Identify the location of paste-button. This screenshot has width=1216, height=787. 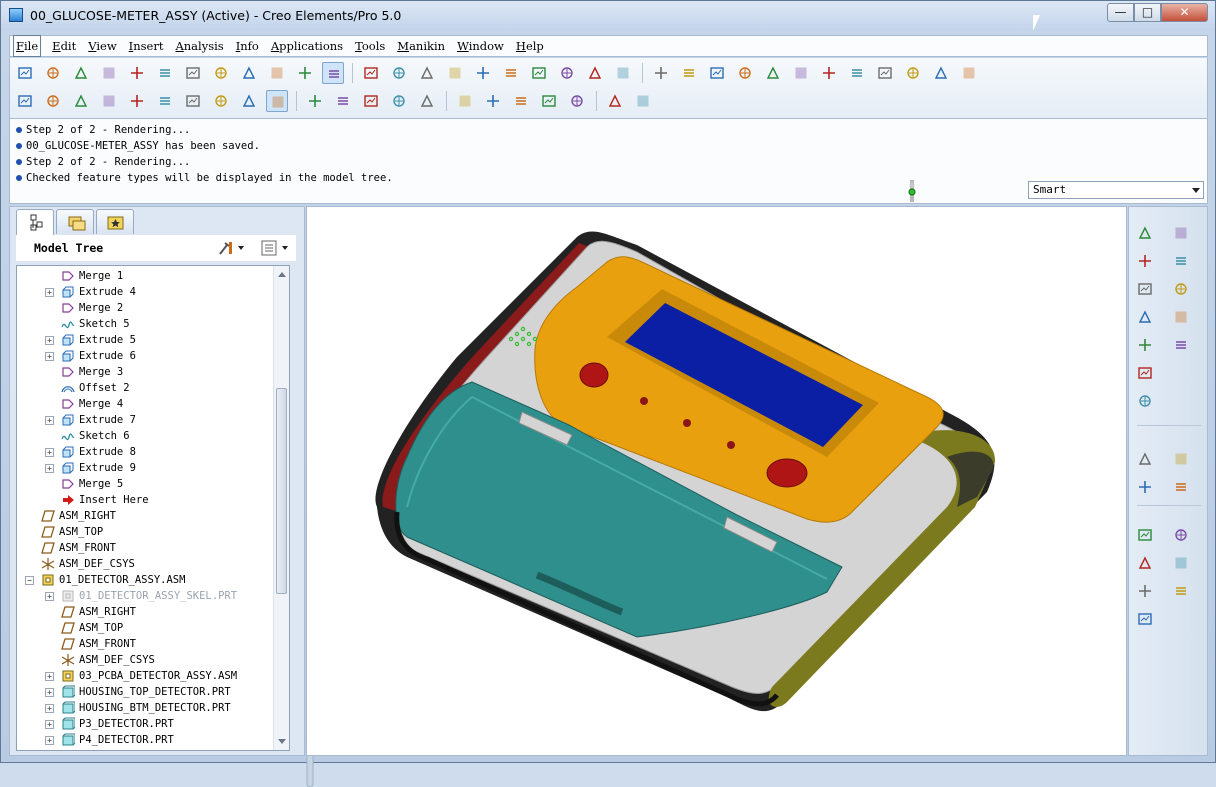
(483, 73).